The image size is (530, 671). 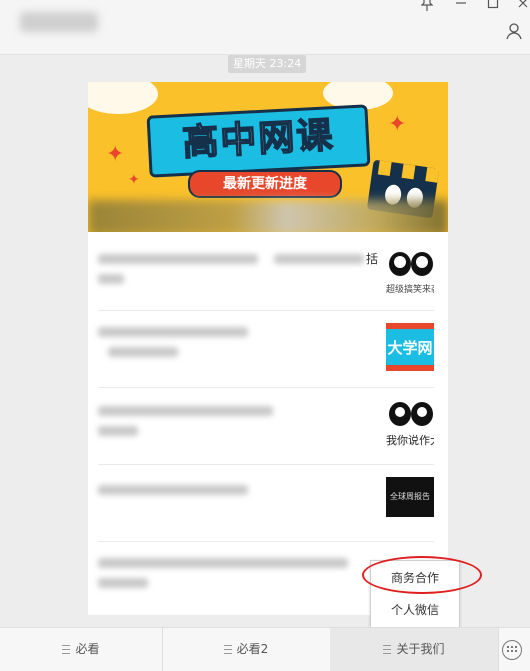 What do you see at coordinates (252, 649) in the screenshot?
I see `menu-button-label: 必看2` at bounding box center [252, 649].